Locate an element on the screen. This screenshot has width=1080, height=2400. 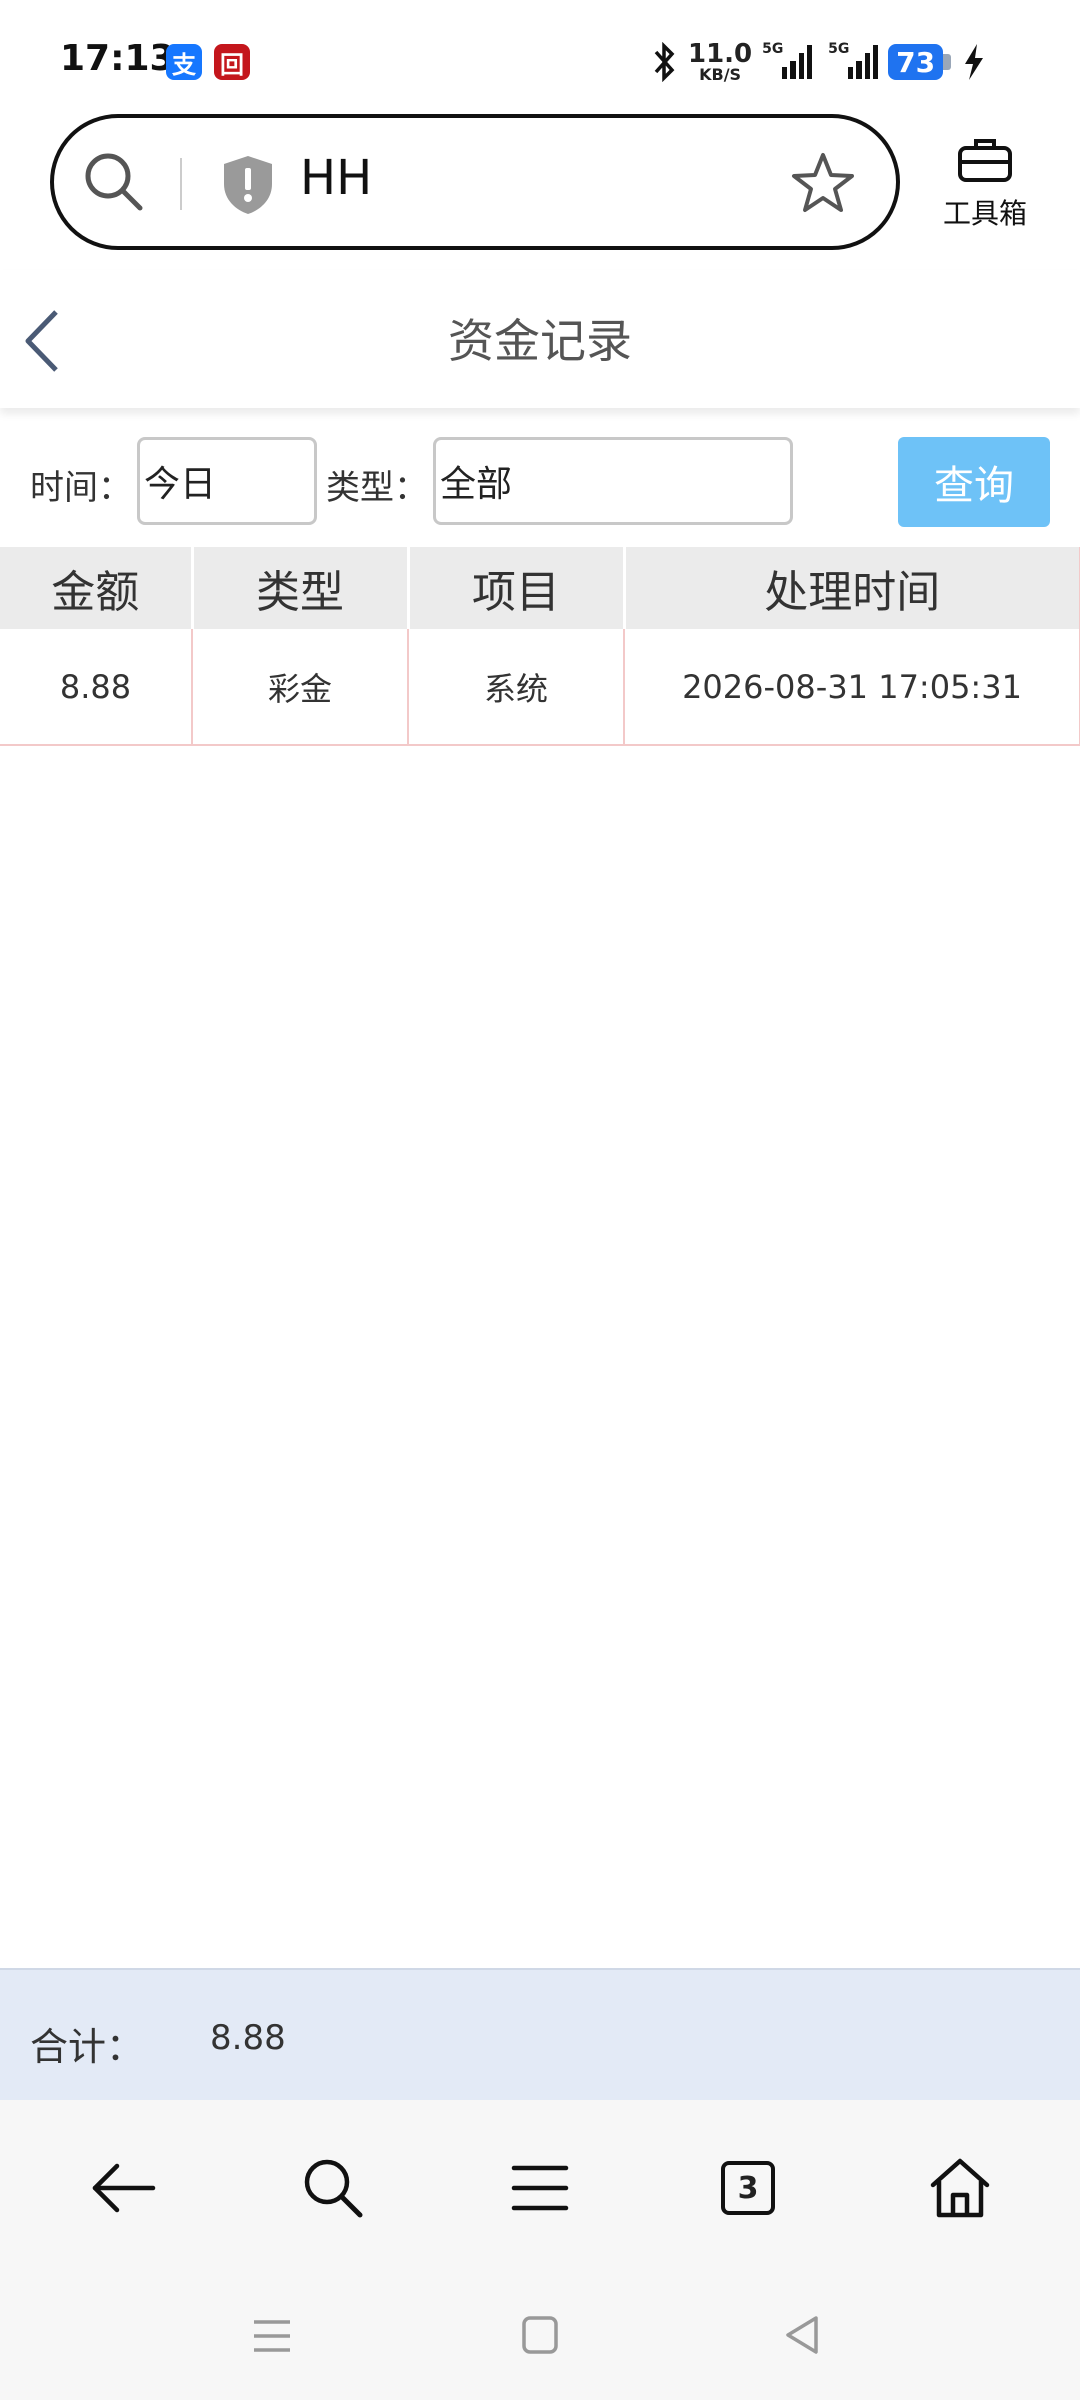
total-label: 合计： is located at coordinates (87, 2047).